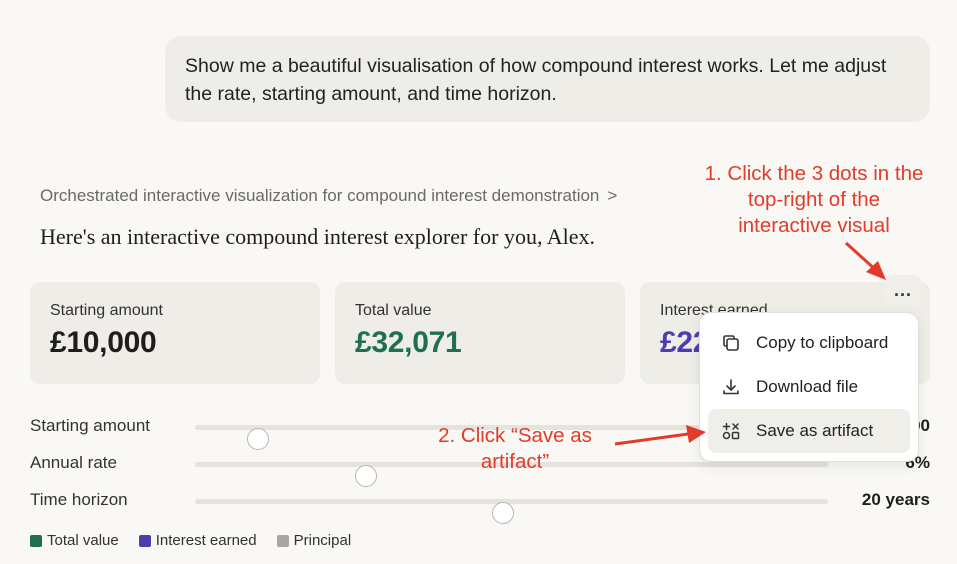 Image resolution: width=957 pixels, height=564 pixels. Describe the element at coordinates (79, 499) in the screenshot. I see `slider-label: Time horizon` at that location.